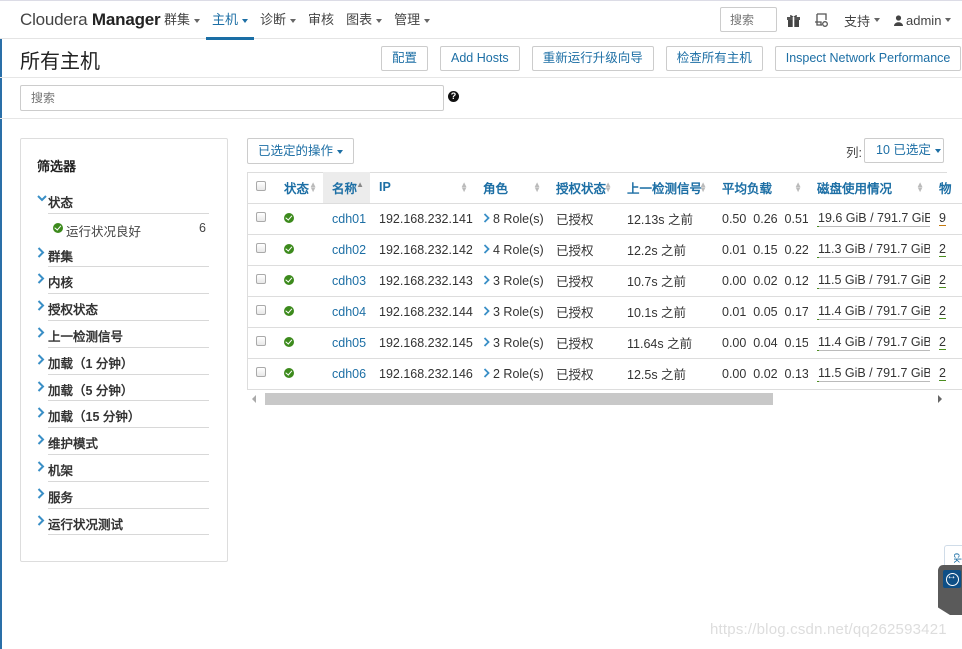  I want to click on filter-section-4: 上一检测信号, so click(123, 334).